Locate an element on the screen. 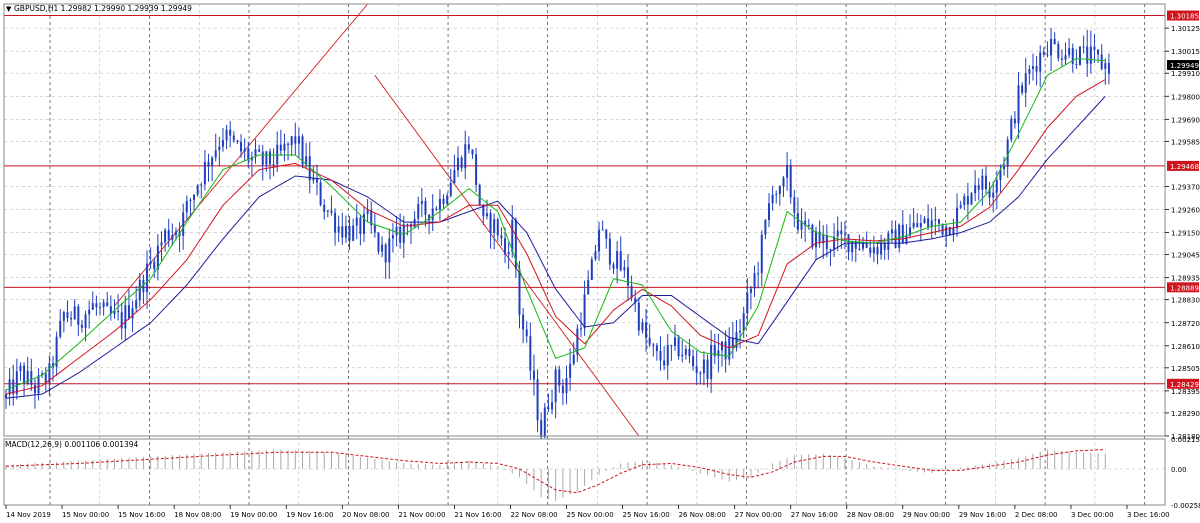 The width and height of the screenshot is (1200, 523). price-tick-label: 1.28290 is located at coordinates (1185, 414).